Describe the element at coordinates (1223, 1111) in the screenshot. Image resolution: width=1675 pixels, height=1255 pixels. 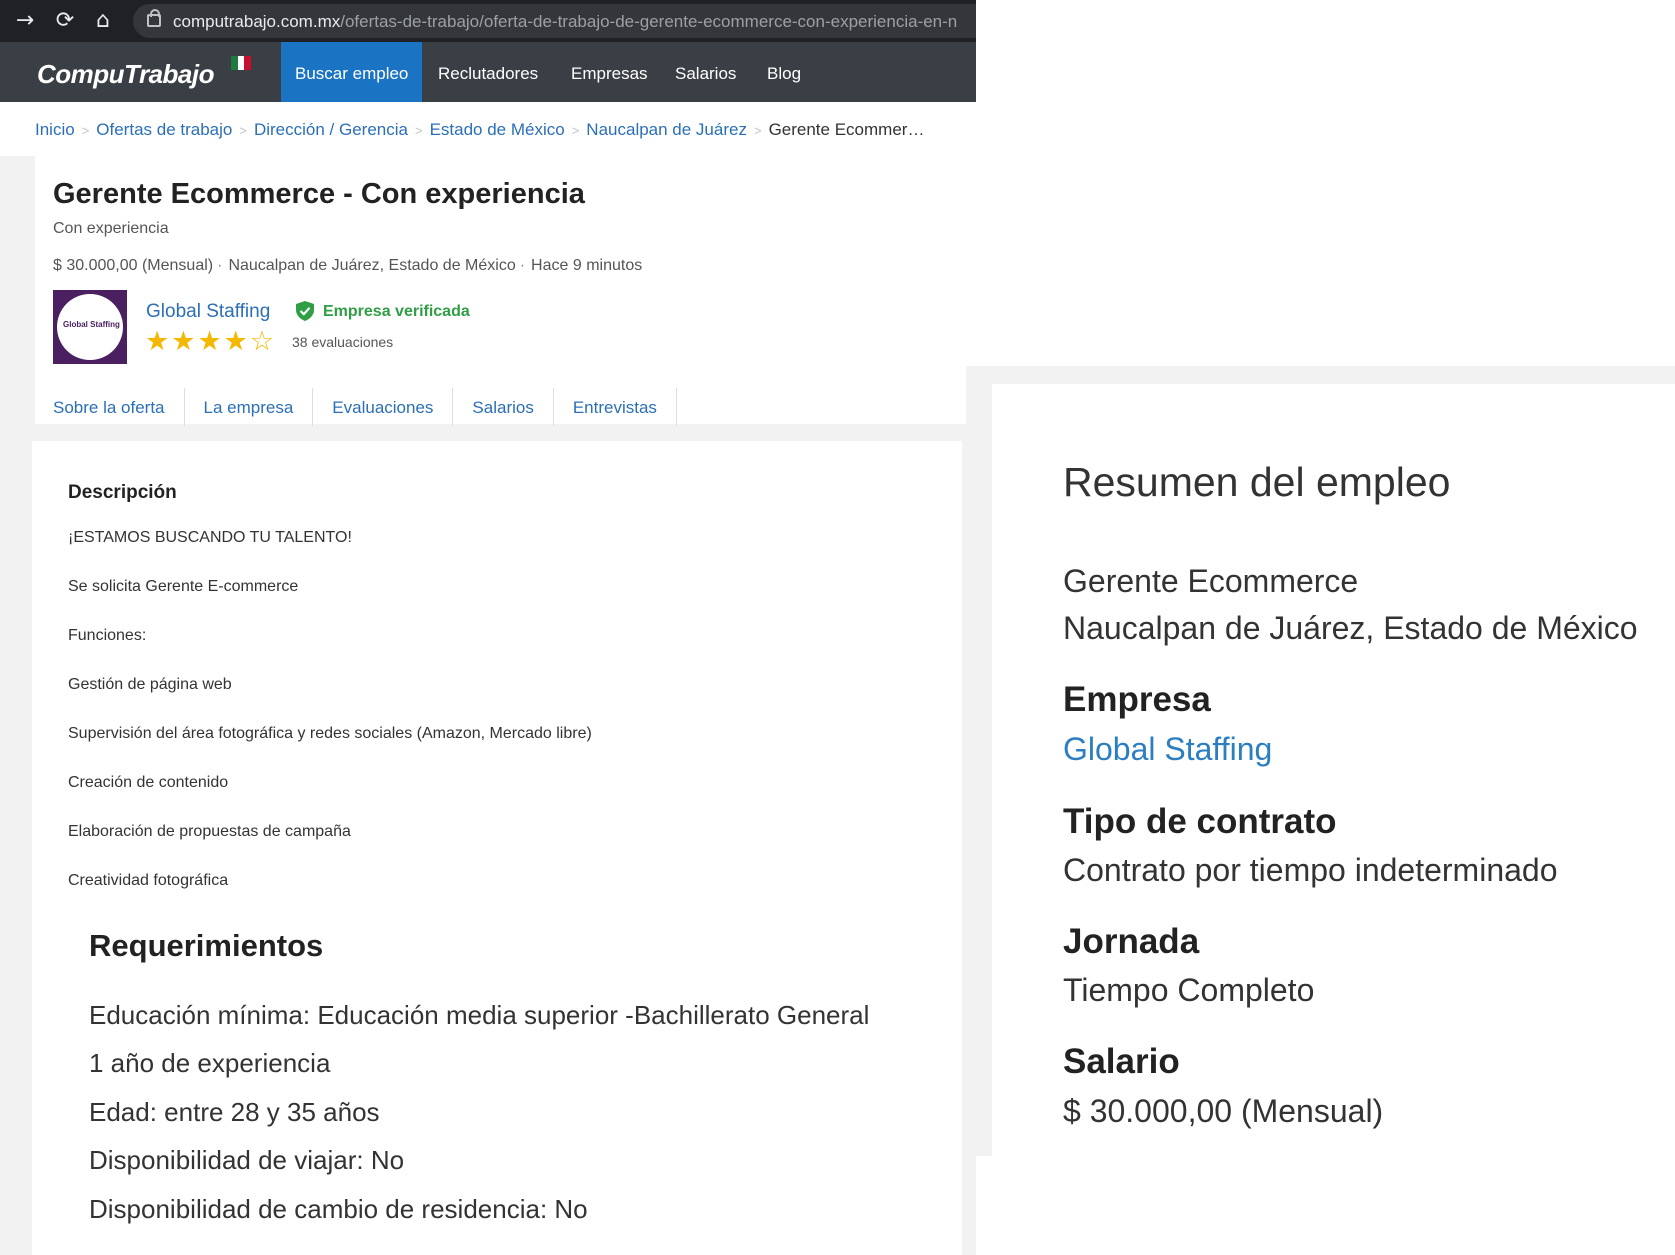
I see `summary-salary: $ 30.000,00 (Mensual)` at that location.